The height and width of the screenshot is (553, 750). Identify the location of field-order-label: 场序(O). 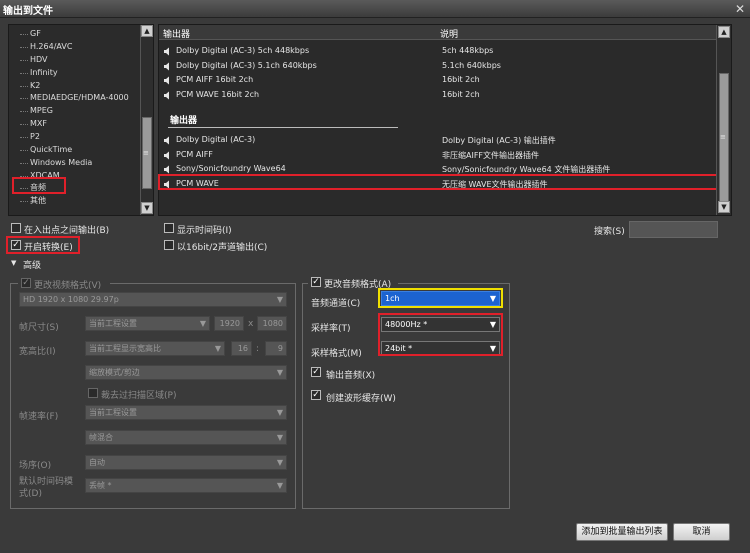
(35, 466).